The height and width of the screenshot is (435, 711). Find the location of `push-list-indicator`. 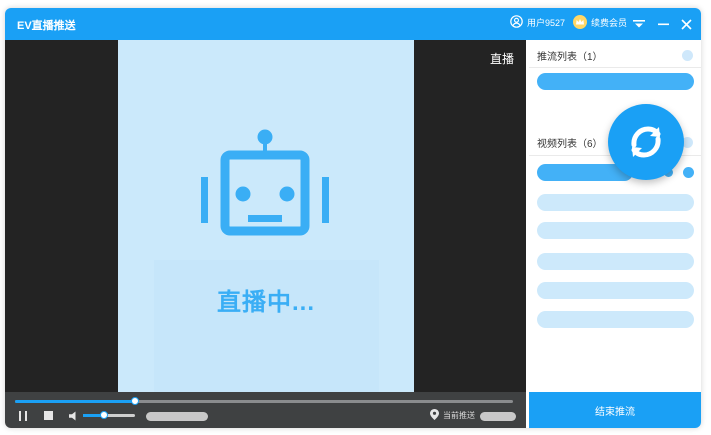

push-list-indicator is located at coordinates (687, 55).